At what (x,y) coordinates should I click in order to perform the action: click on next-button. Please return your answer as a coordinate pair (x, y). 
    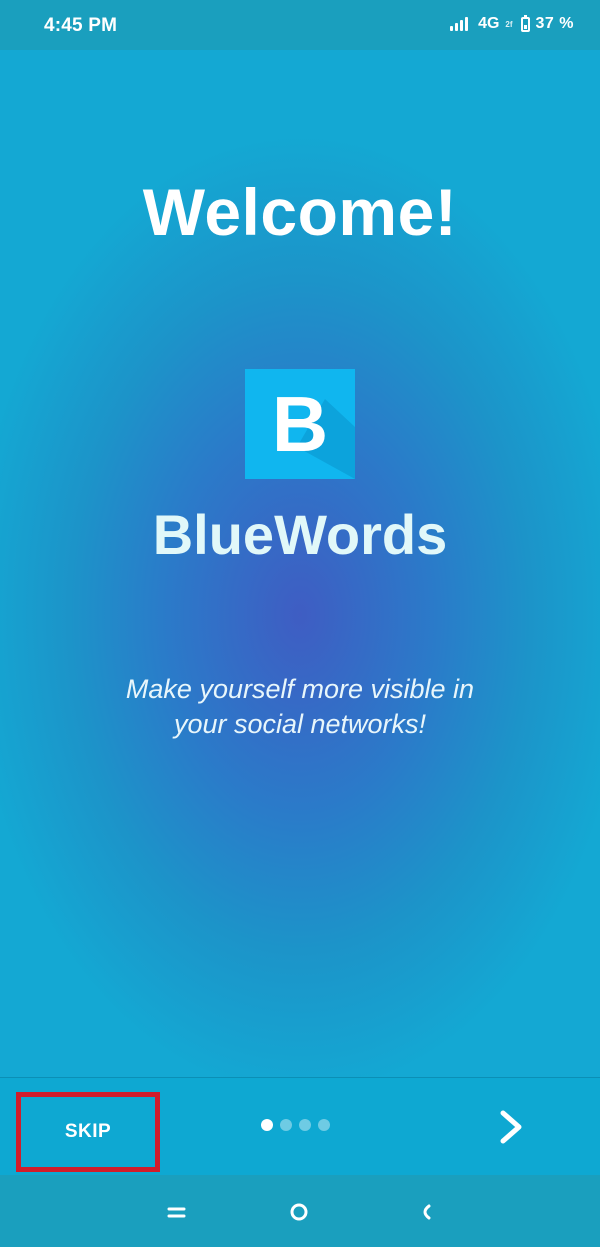
    Looking at the image, I should click on (512, 1127).